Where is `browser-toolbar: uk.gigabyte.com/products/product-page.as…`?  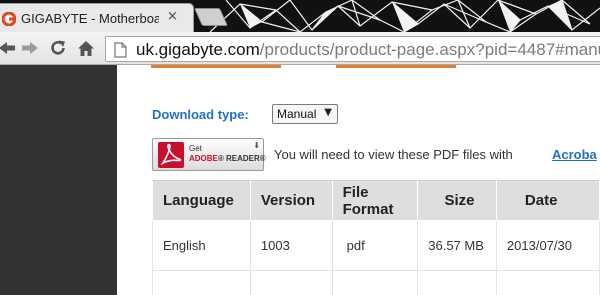 browser-toolbar: uk.gigabyte.com/products/product-page.as… is located at coordinates (300, 48).